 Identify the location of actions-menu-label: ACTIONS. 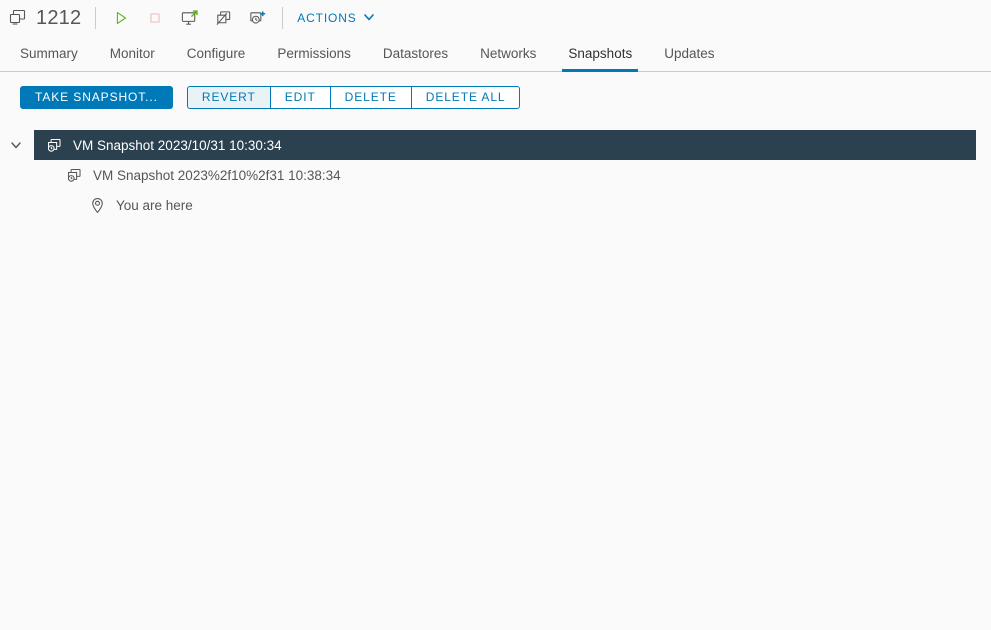
(327, 18).